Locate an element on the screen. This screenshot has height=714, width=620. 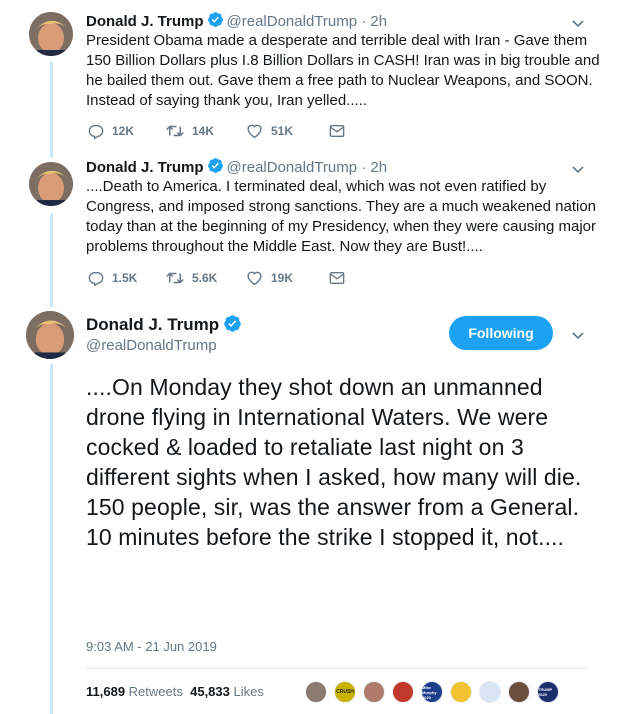
author-name: Donald J. Trump is located at coordinates (152, 324).